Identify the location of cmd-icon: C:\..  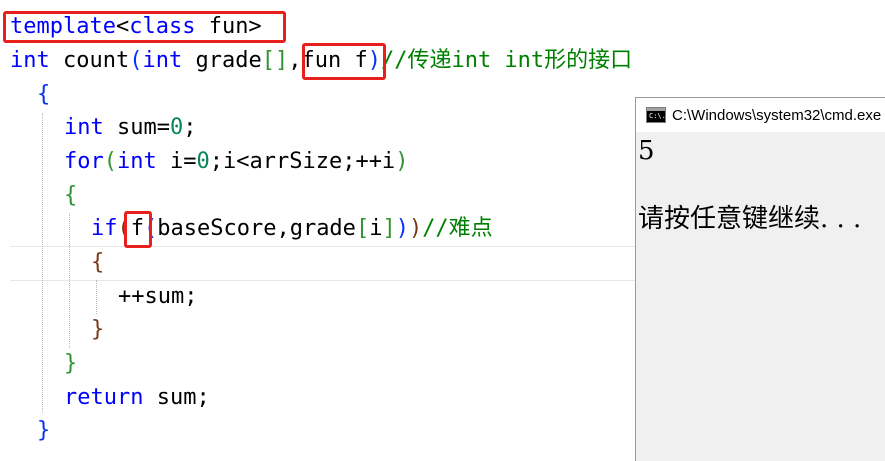
(656, 115).